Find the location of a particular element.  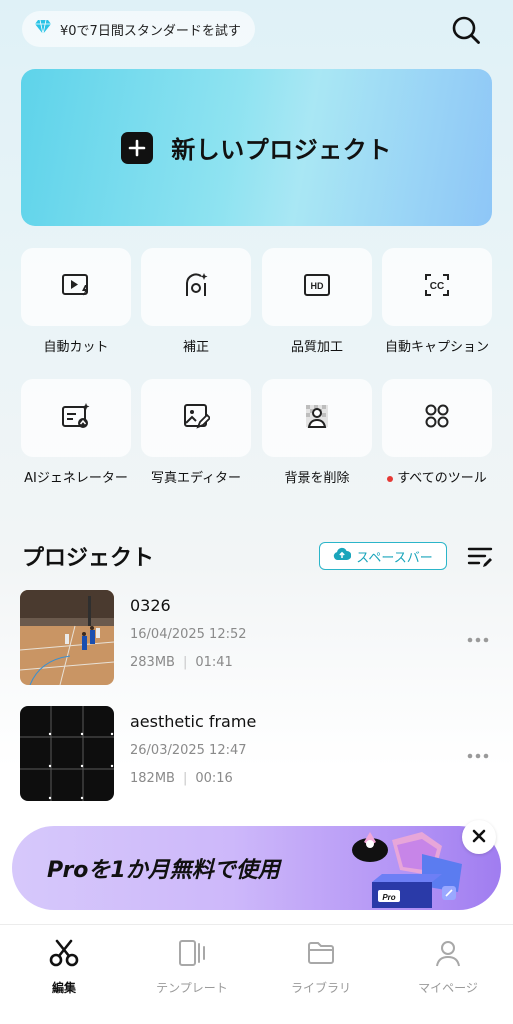

auto-cut-icon is located at coordinates (76, 287).